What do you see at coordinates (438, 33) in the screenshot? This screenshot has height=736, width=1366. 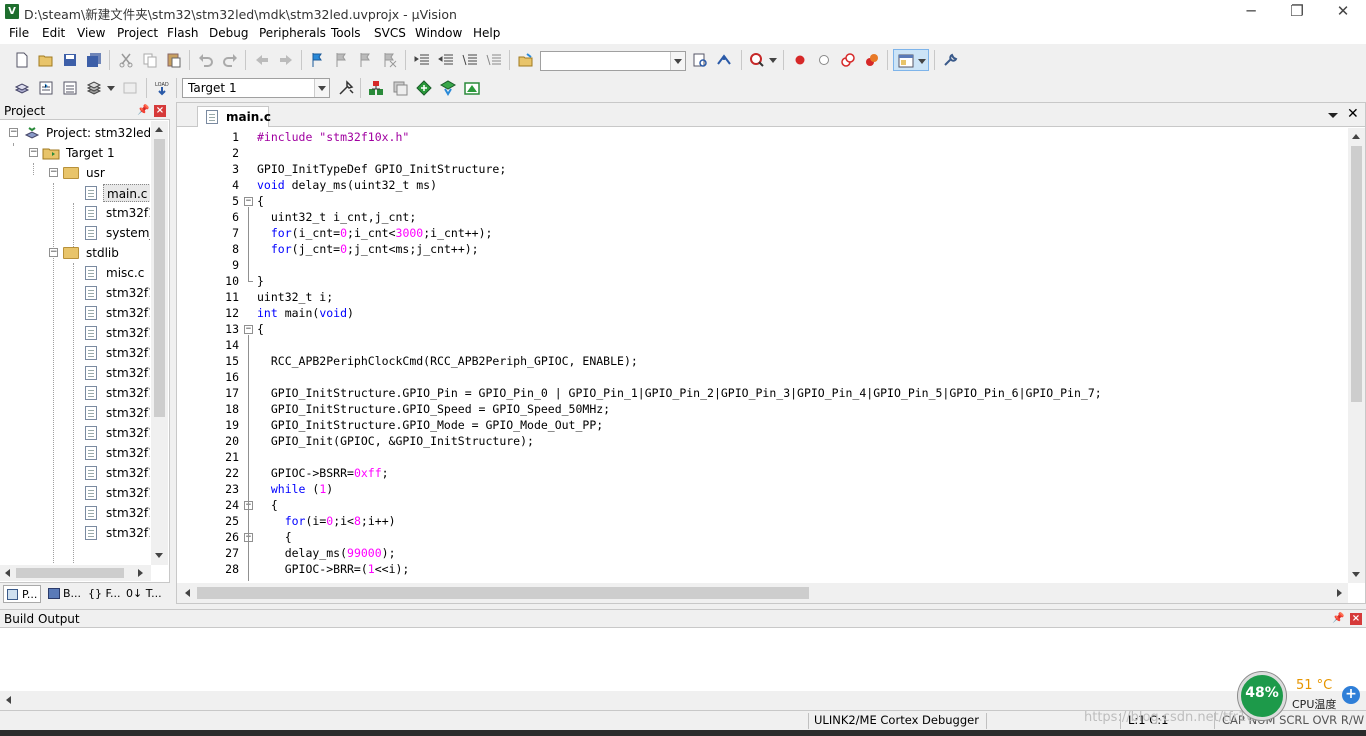 I see `menu-window: Window` at bounding box center [438, 33].